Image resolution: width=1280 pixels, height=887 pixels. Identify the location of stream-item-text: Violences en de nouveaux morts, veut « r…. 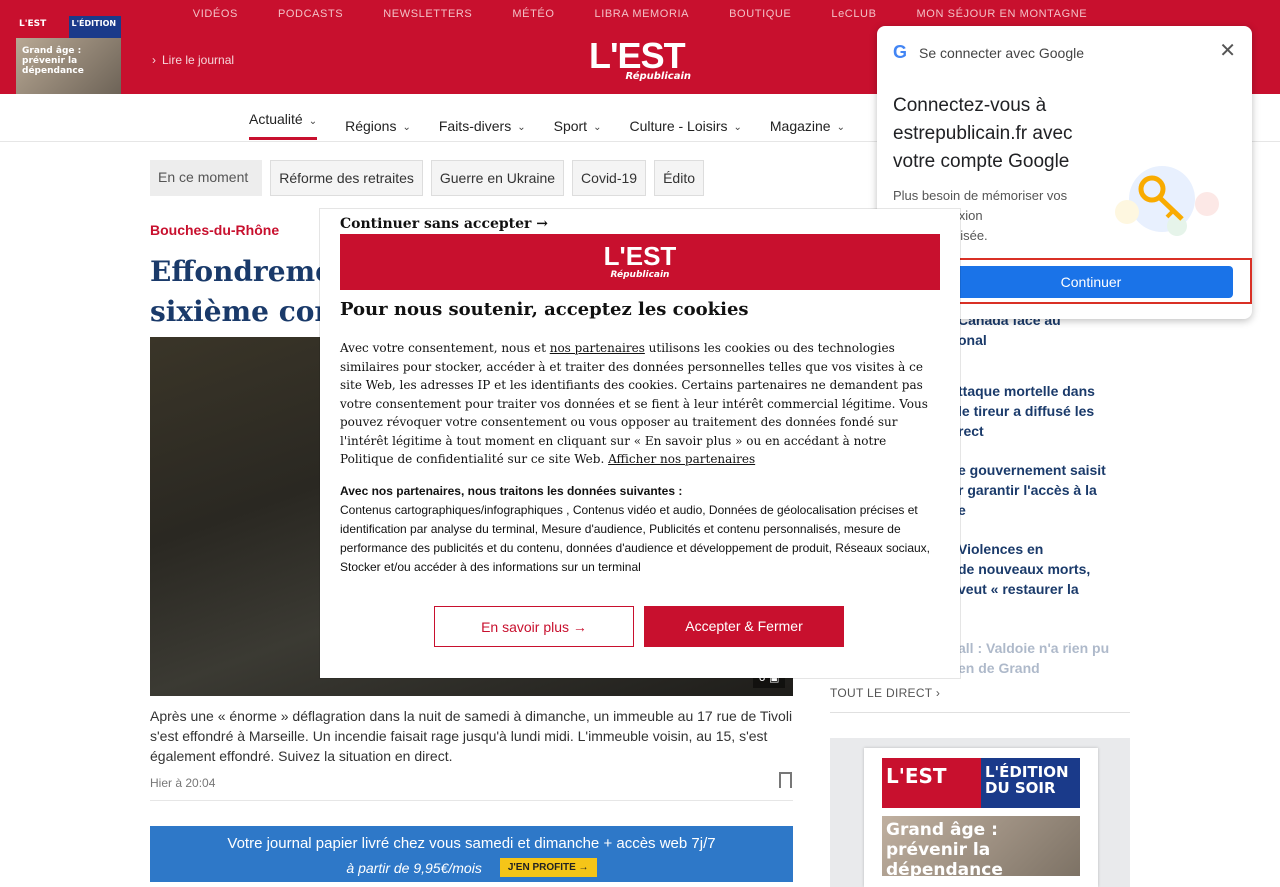
(1024, 569).